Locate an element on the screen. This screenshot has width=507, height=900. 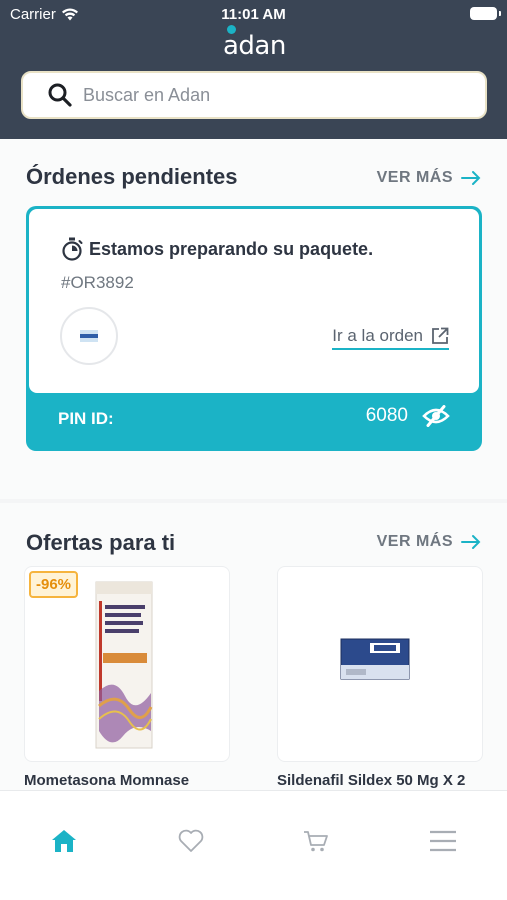
eye-off-icon is located at coordinates (436, 416).